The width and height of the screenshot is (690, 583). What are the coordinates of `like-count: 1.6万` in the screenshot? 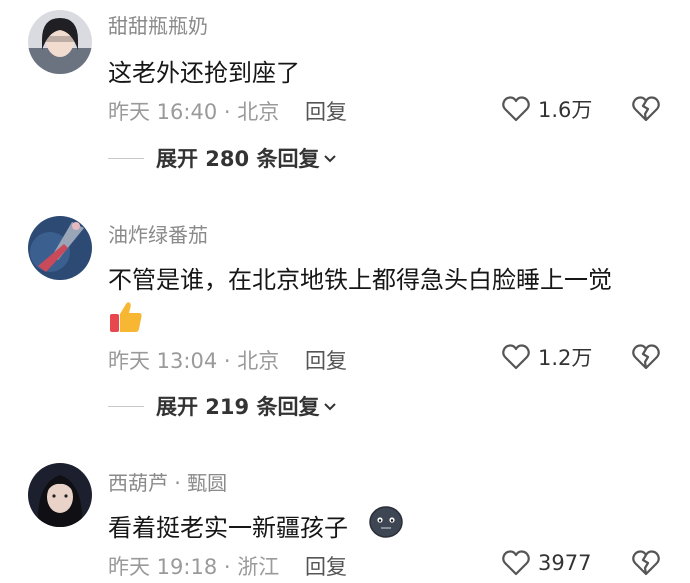 It's located at (565, 110).